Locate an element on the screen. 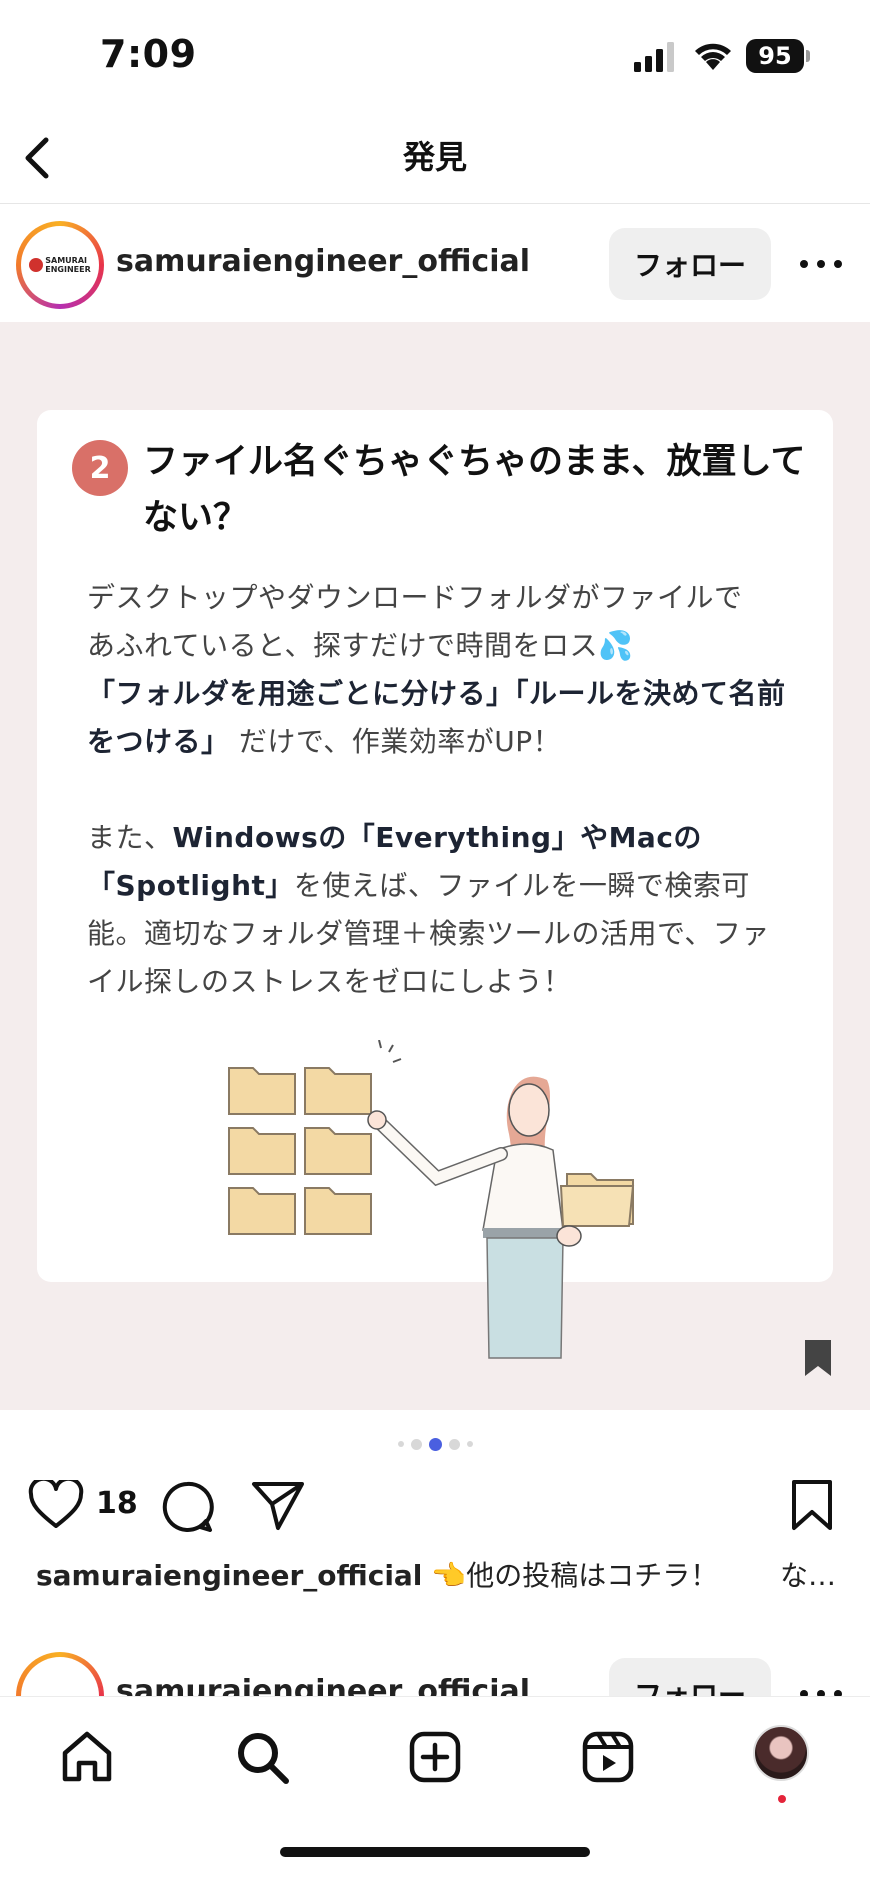  more-options-icon is located at coordinates (821, 264).